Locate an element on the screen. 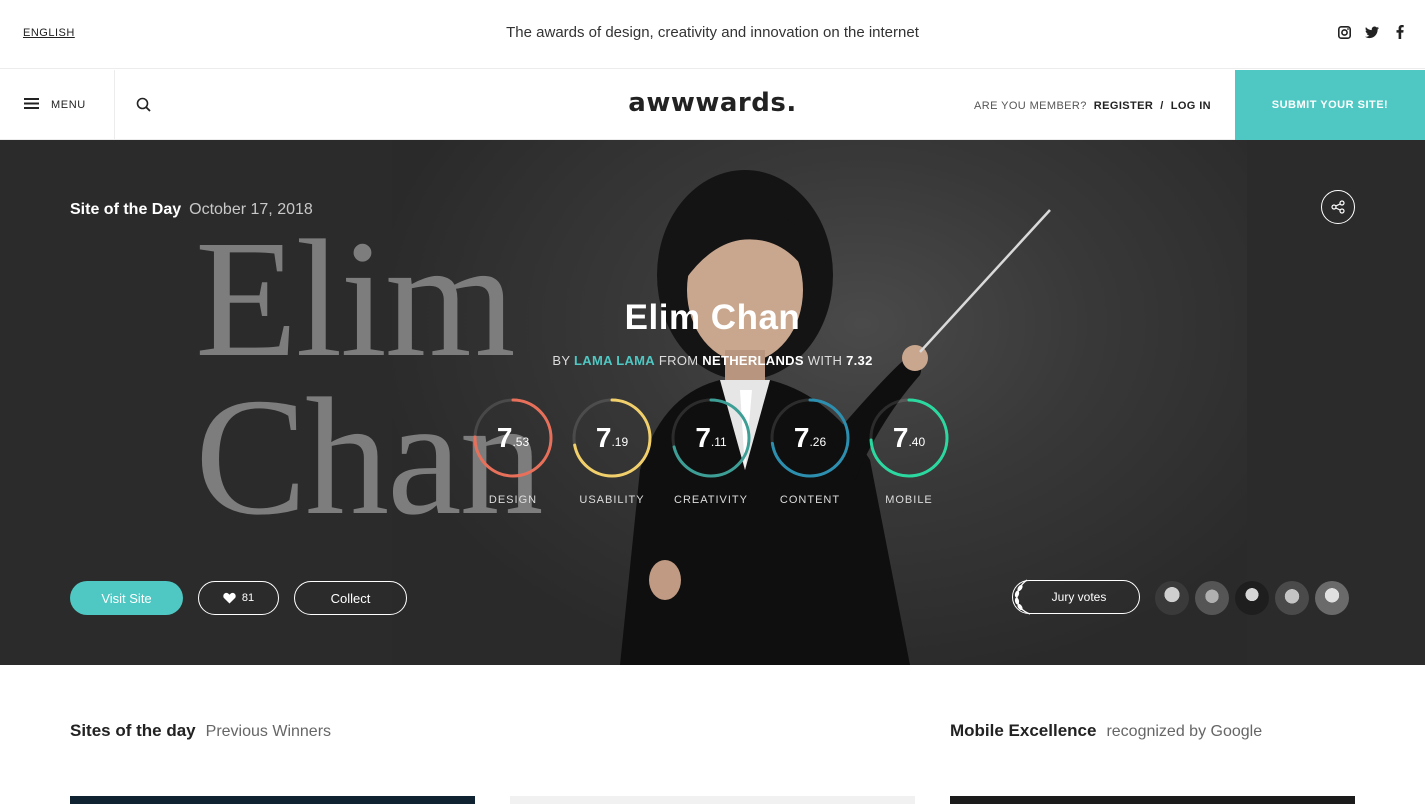 The height and width of the screenshot is (804, 1425). previous-winners-link: Previous Winners is located at coordinates (268, 732).